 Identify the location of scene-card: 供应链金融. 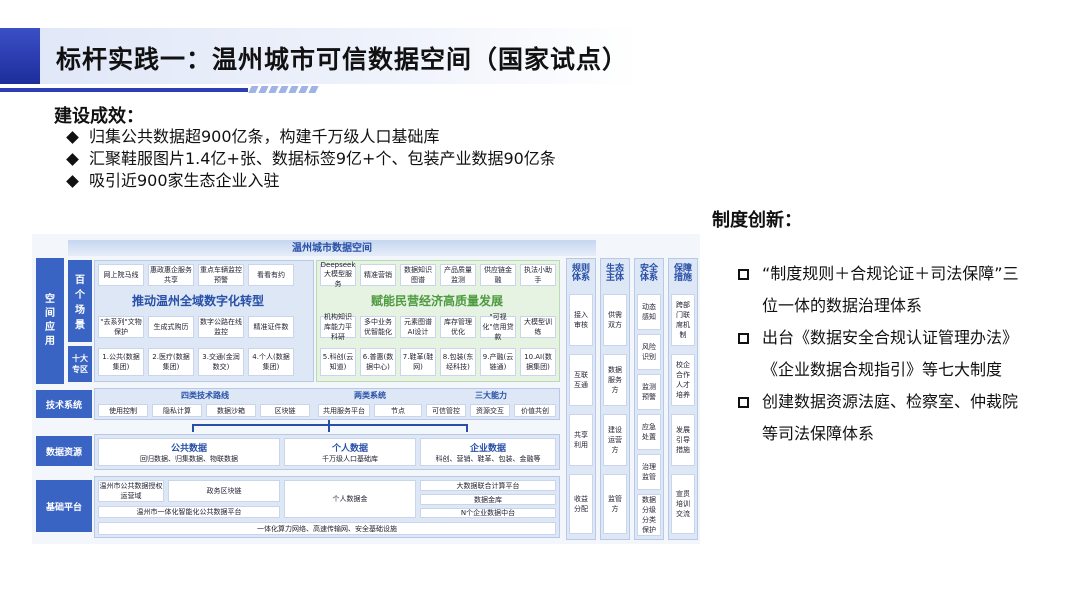
(498, 275).